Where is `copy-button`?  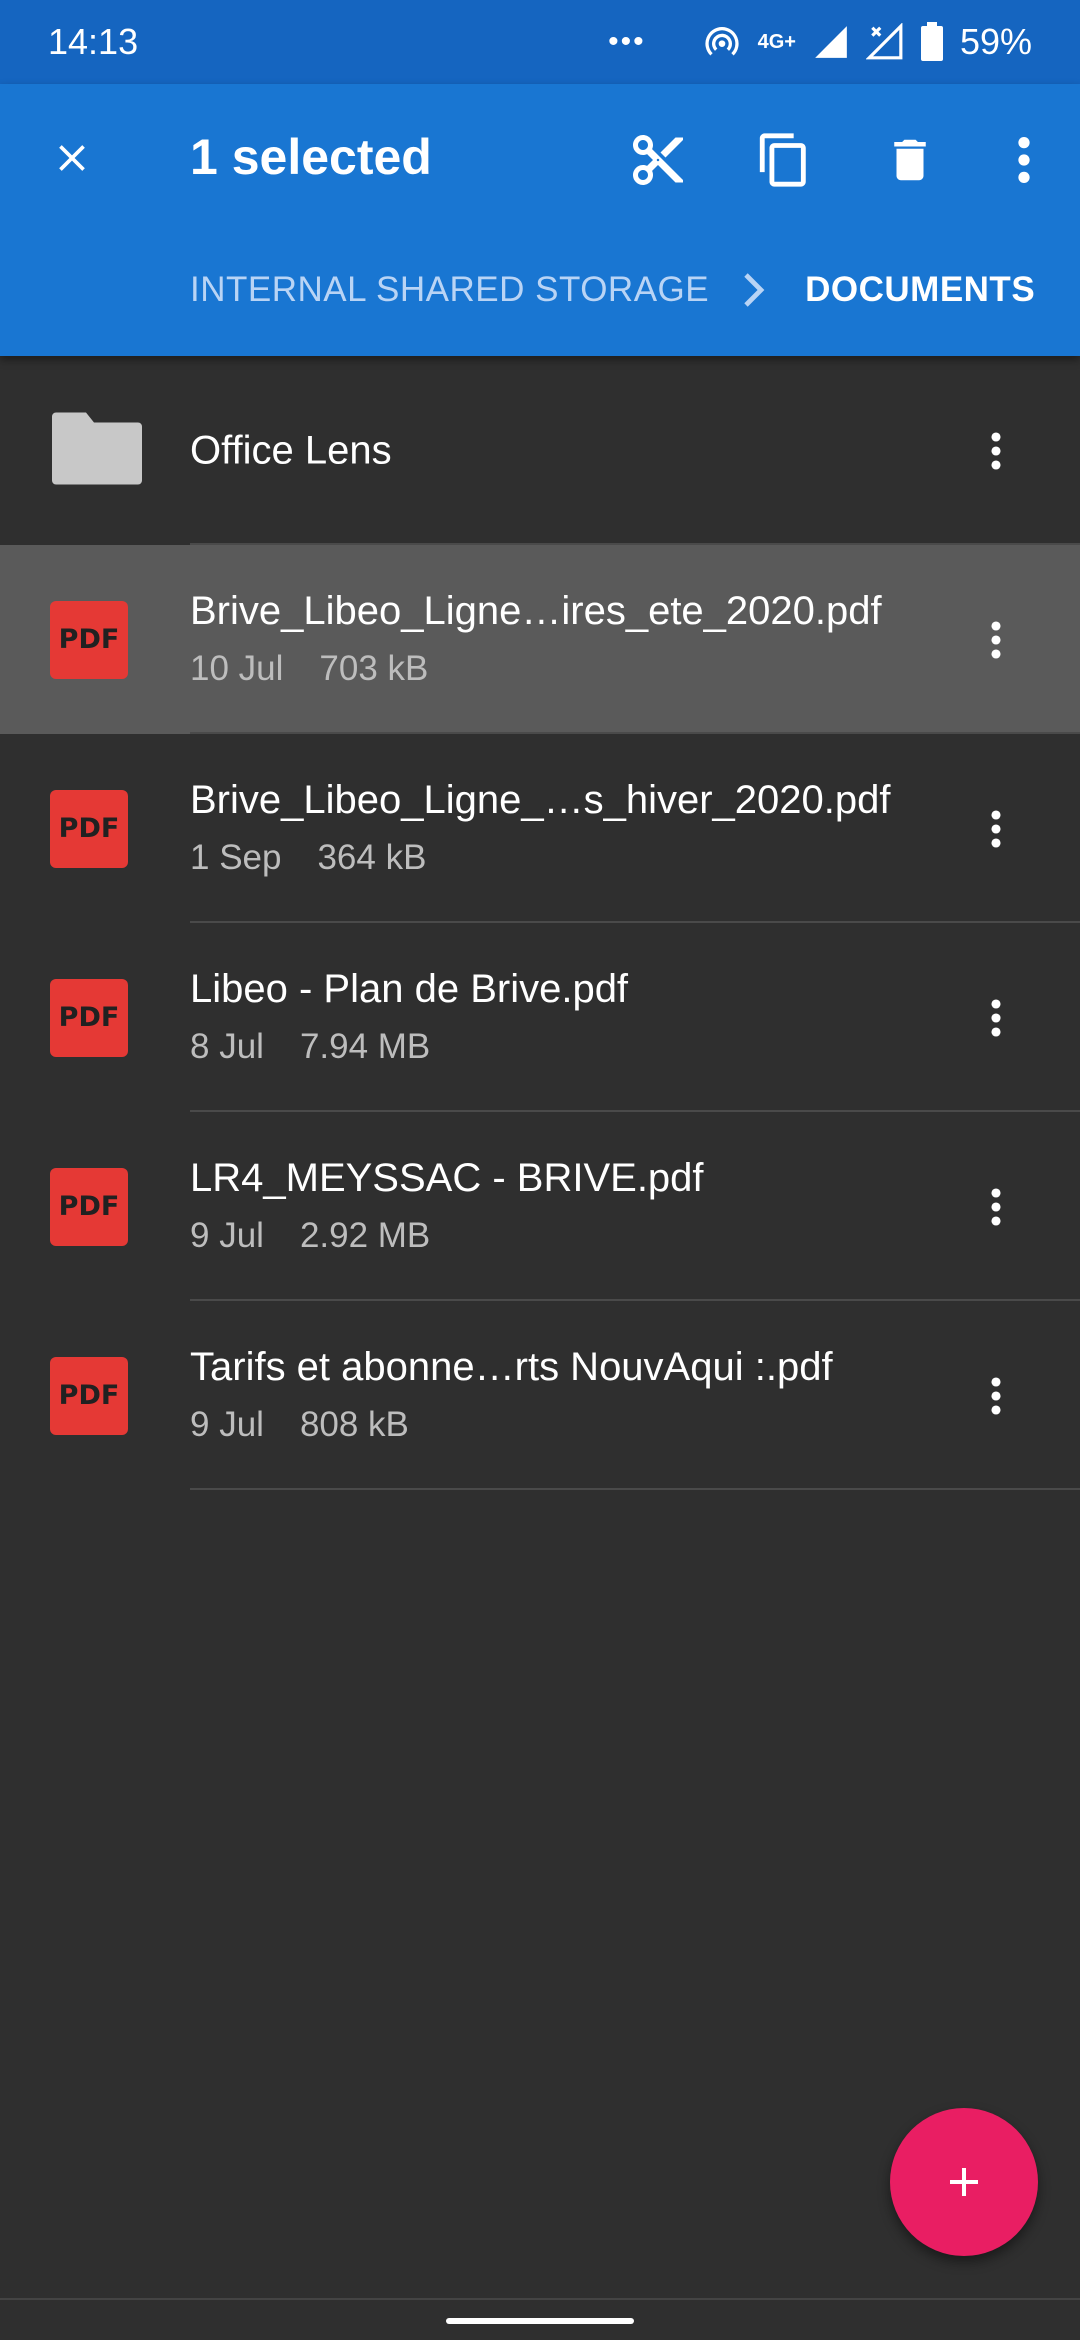
copy-button is located at coordinates (784, 160).